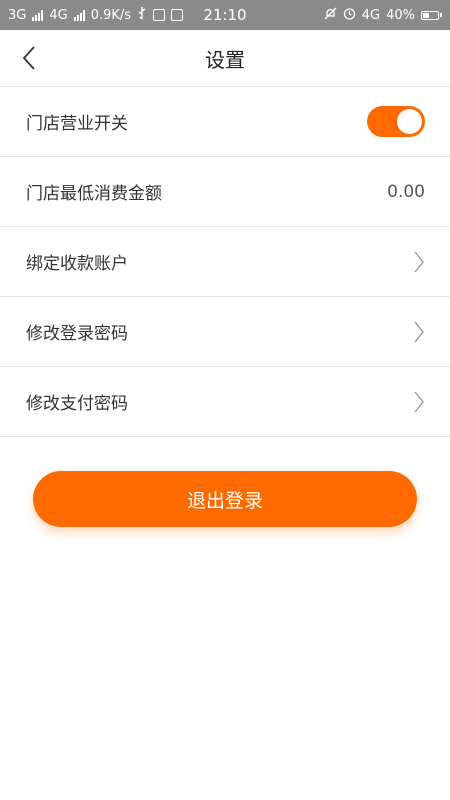 The width and height of the screenshot is (450, 800). I want to click on nav-bar: 设置, so click(225, 58).